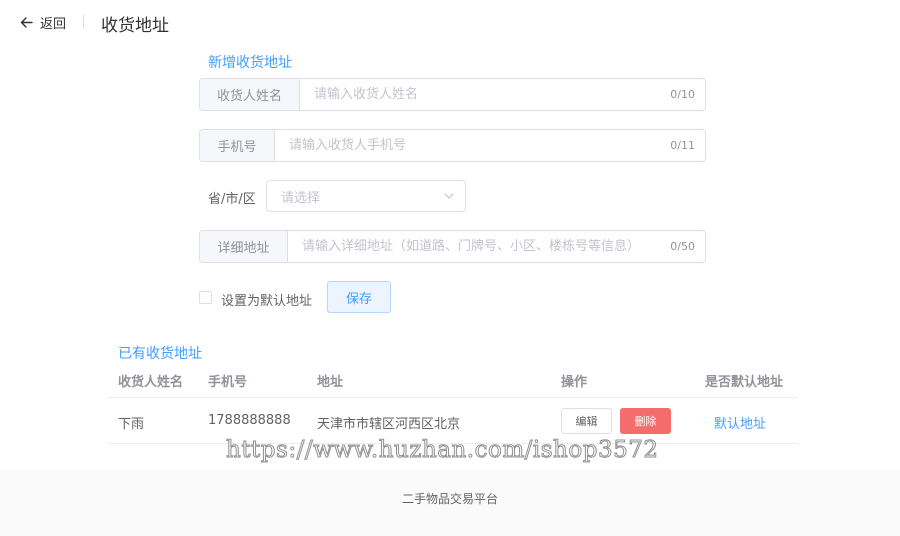 The image size is (900, 536). Describe the element at coordinates (740, 422) in the screenshot. I see `default-address-link: 默认地址` at that location.